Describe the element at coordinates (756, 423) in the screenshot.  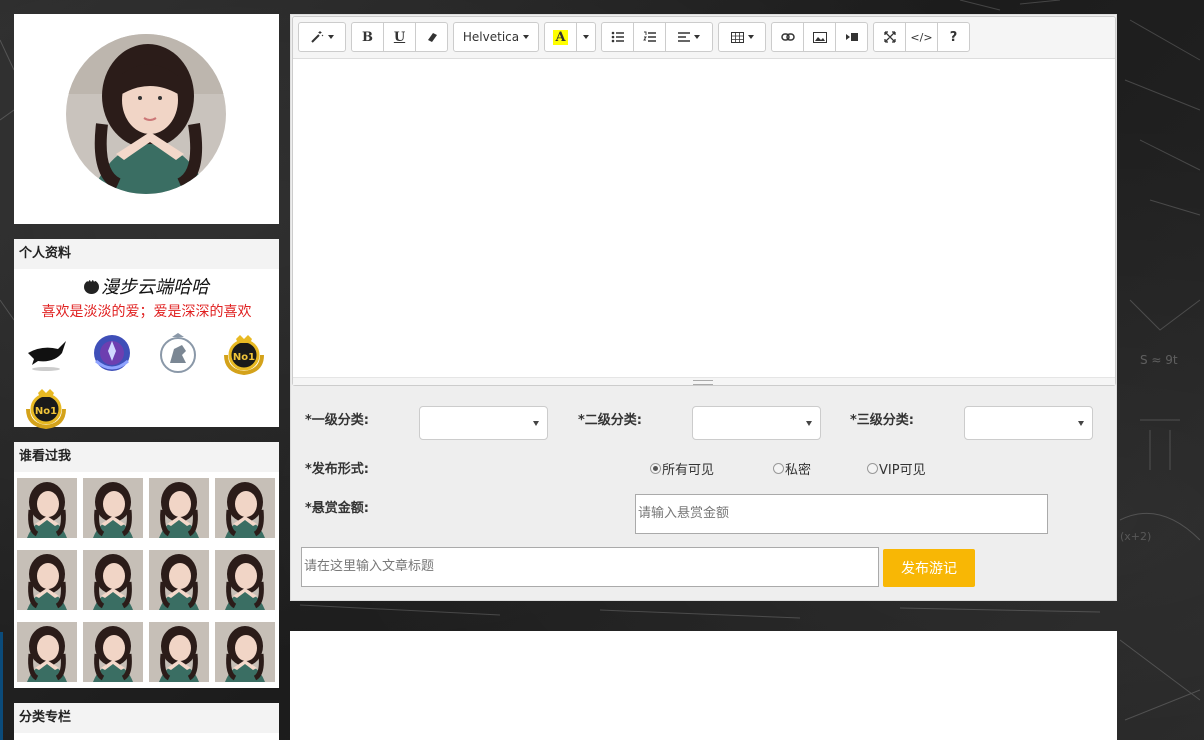
I see `category2-select` at that location.